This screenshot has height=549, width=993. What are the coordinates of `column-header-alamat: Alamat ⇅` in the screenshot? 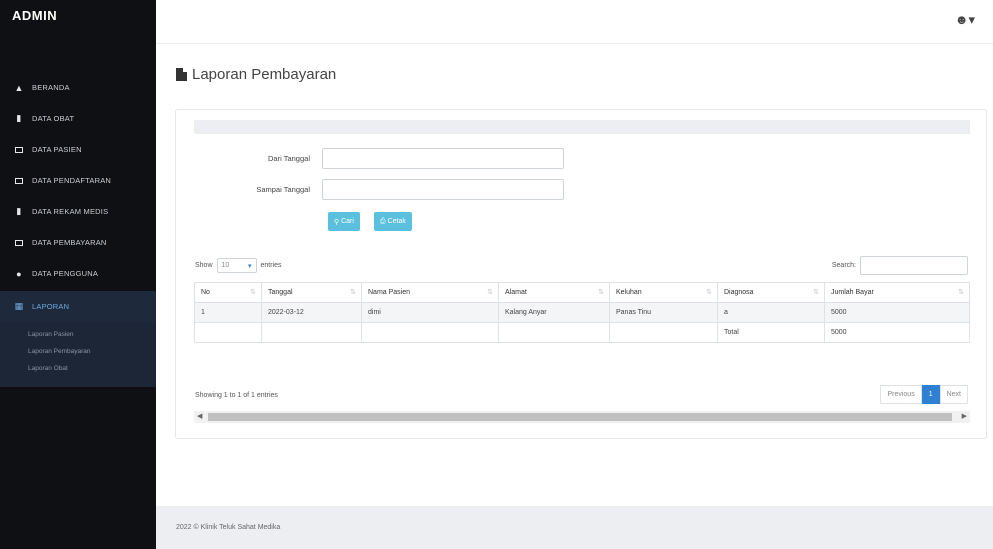 It's located at (554, 292).